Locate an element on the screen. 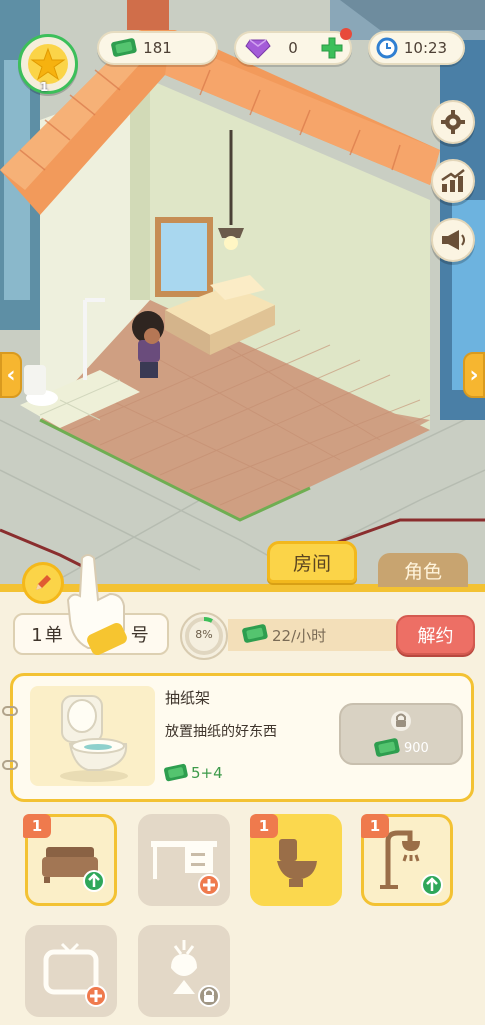 The width and height of the screenshot is (485, 1025). item-income-bonus: 5+4 is located at coordinates (207, 773).